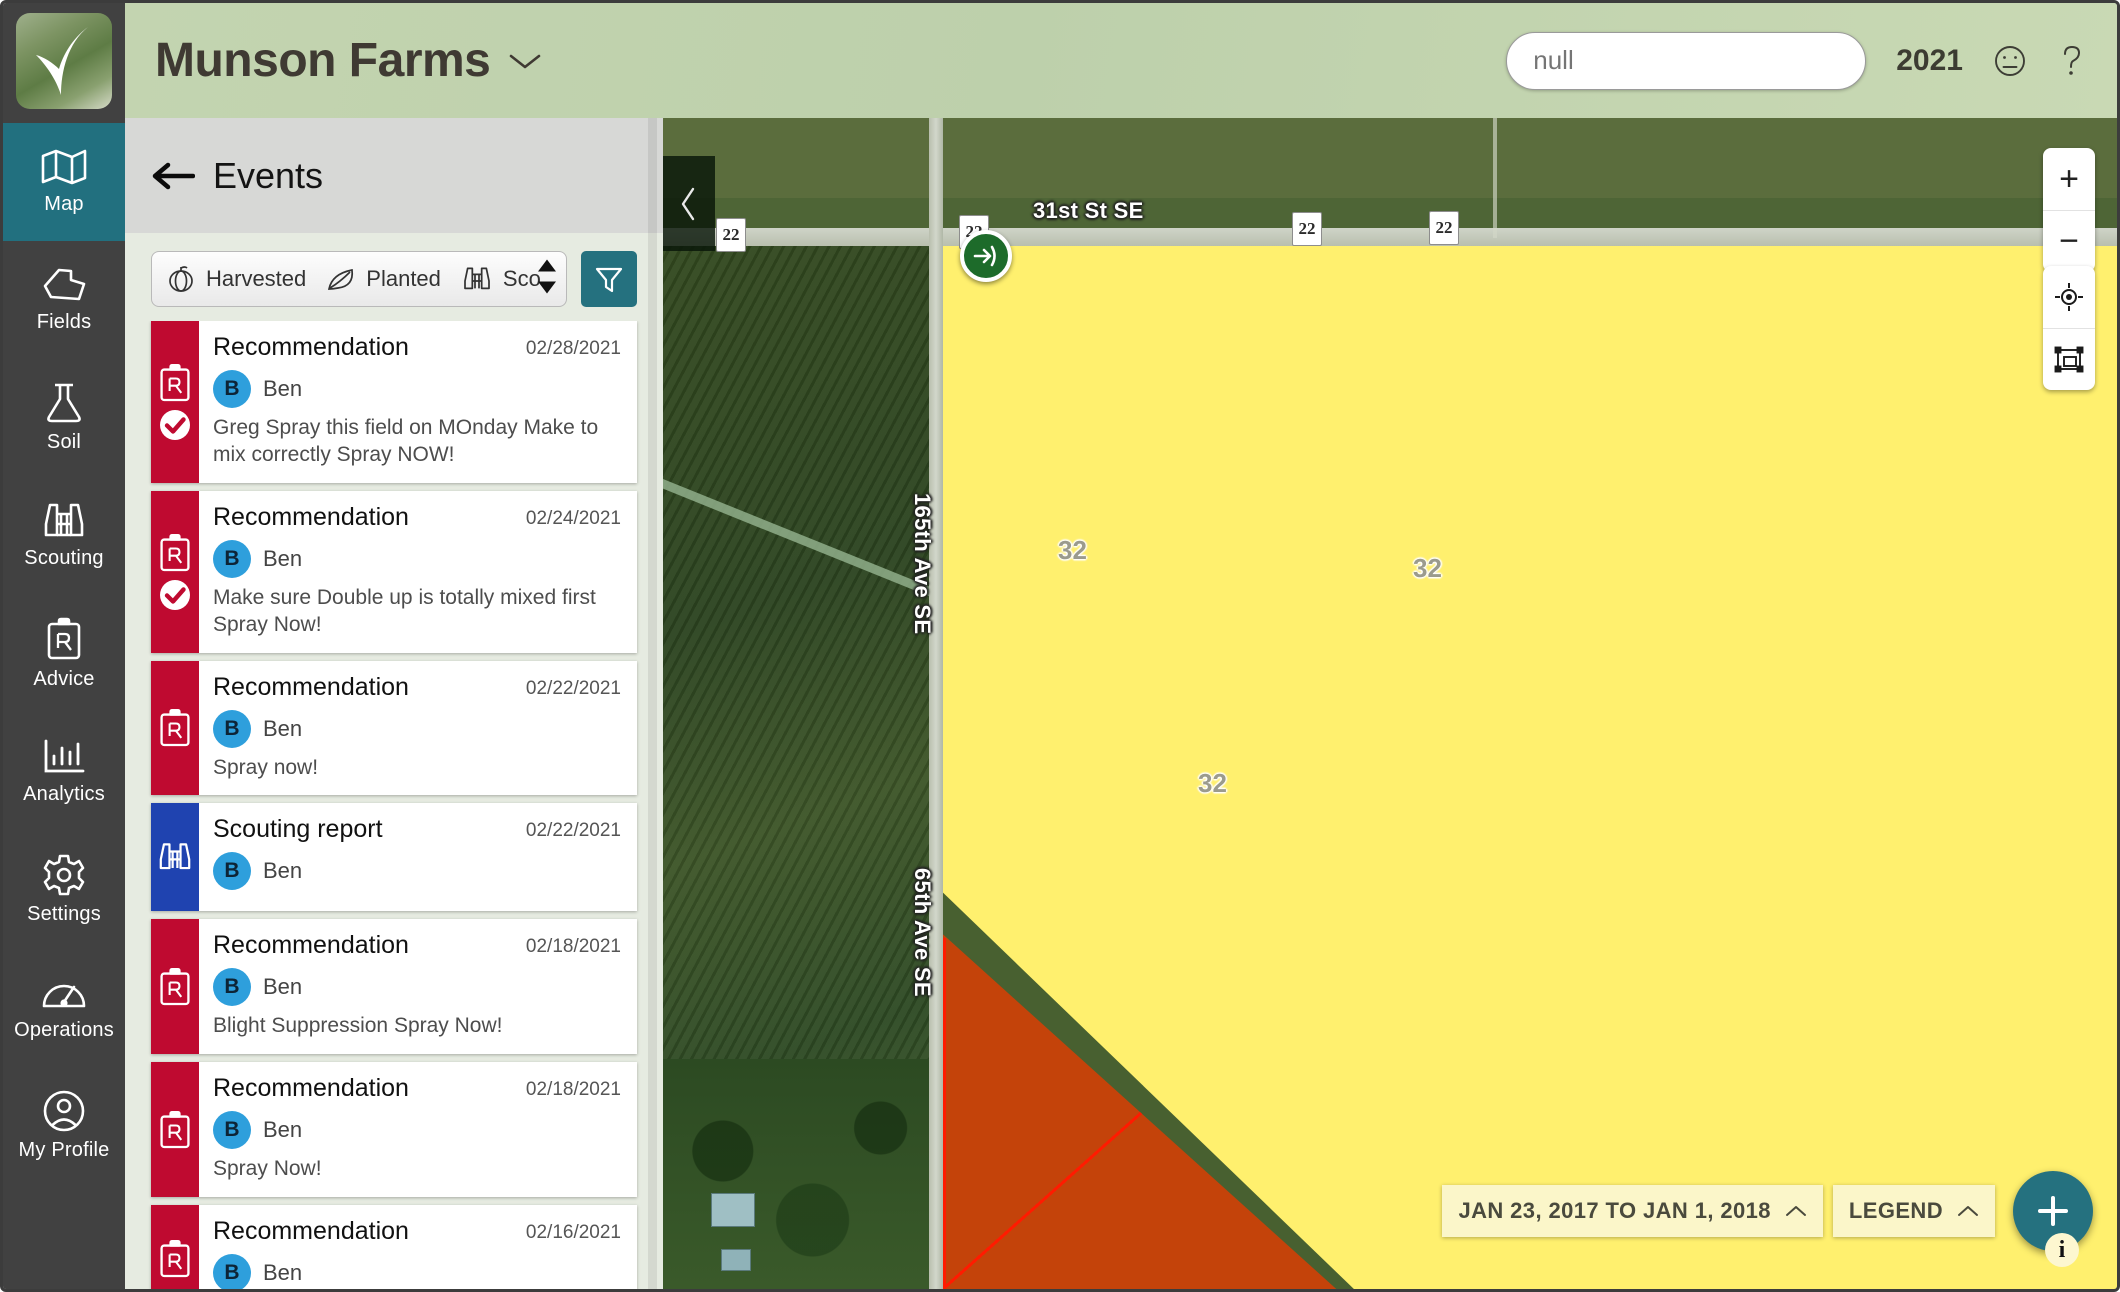  What do you see at coordinates (175, 856) in the screenshot?
I see `binoculars-icon` at bounding box center [175, 856].